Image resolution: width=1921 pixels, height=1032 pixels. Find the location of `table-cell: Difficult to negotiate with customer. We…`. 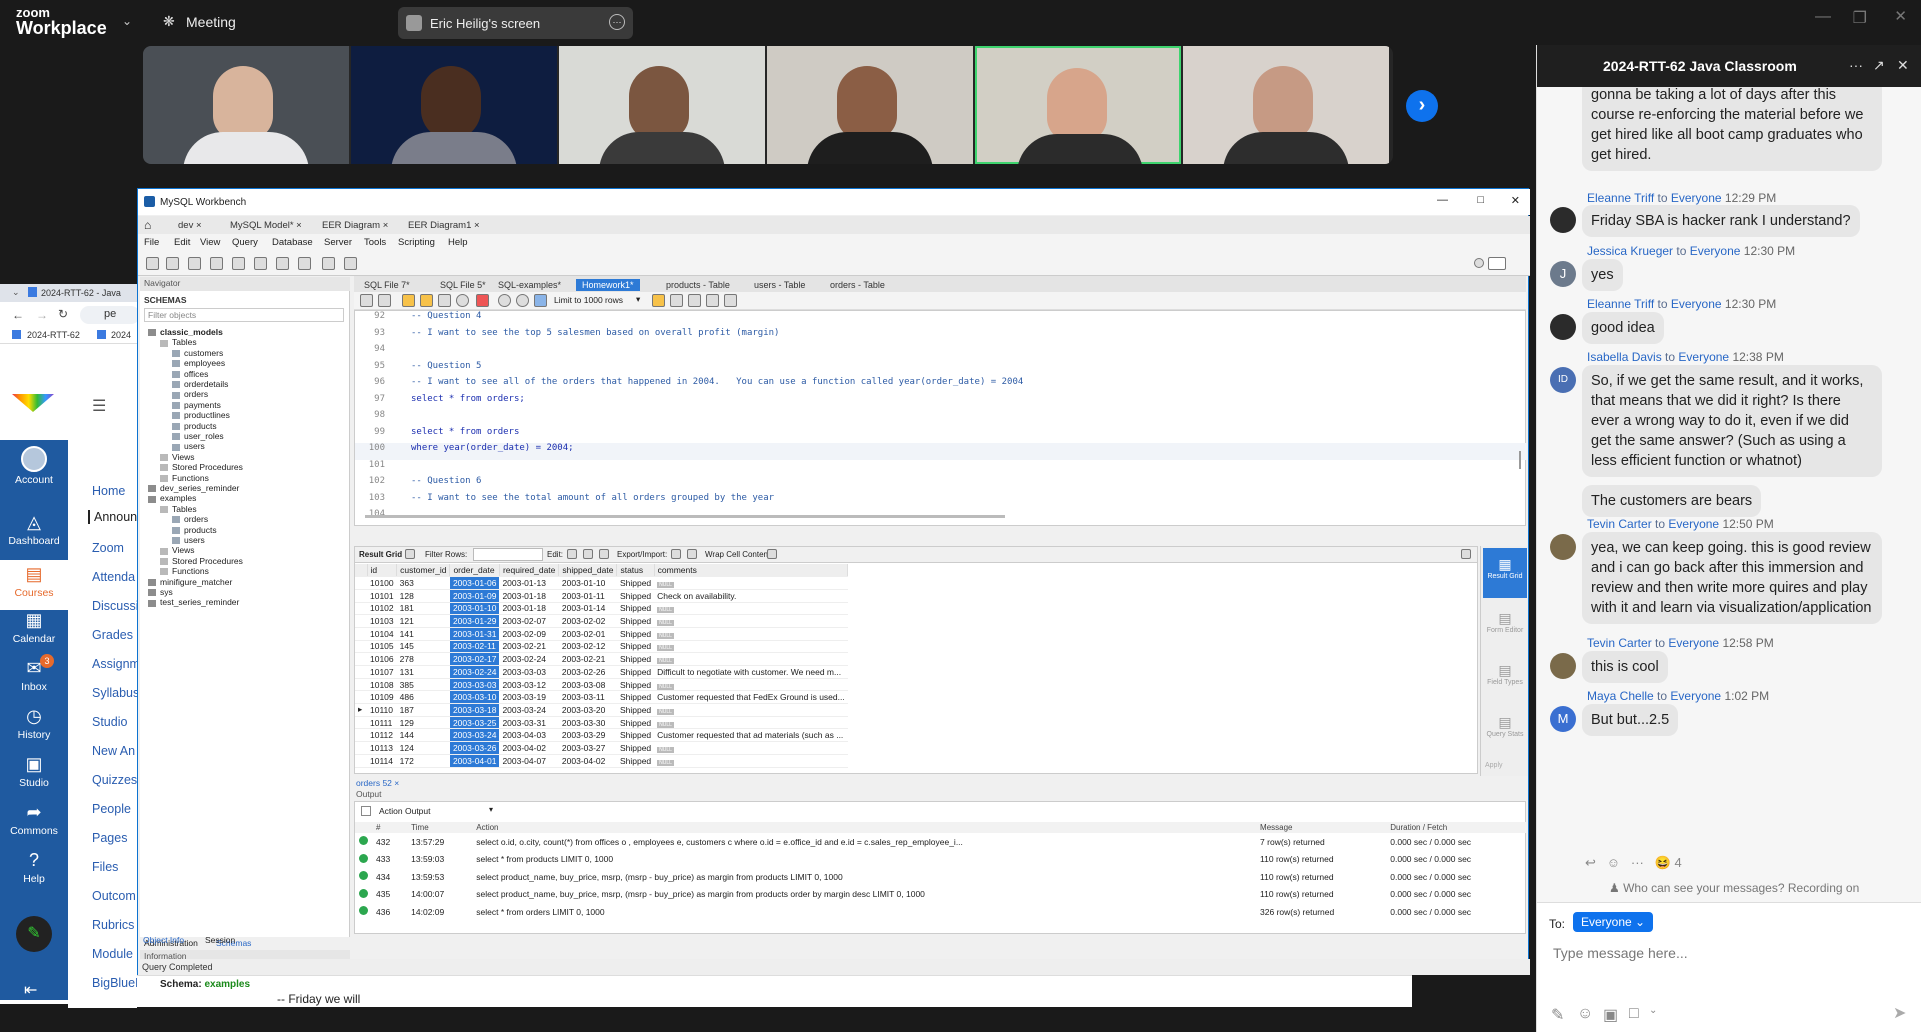

table-cell: Difficult to negotiate with customer. We… is located at coordinates (751, 672).